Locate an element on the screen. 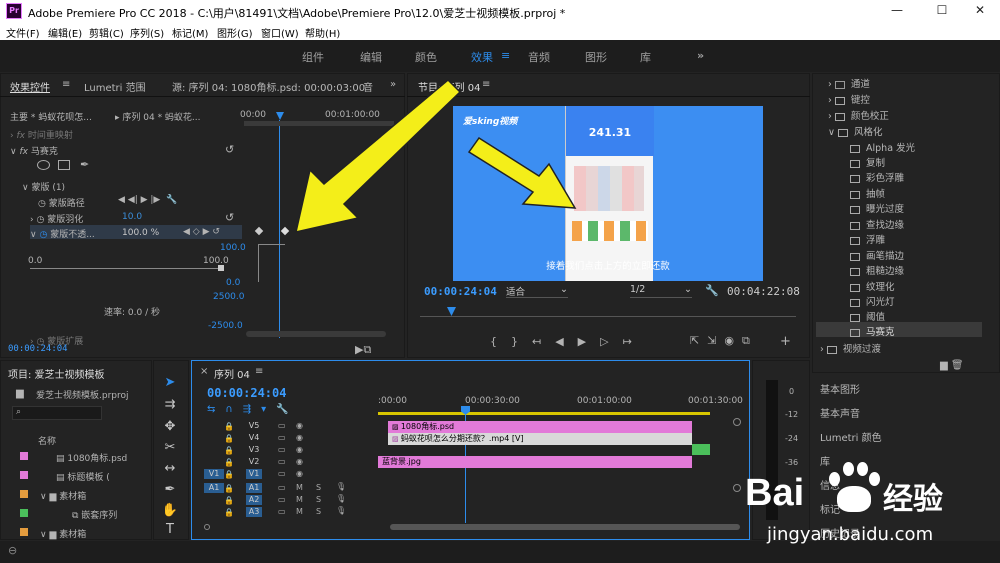 The width and height of the screenshot is (1000, 563). menu-marker: 标记(M) is located at coordinates (190, 32).